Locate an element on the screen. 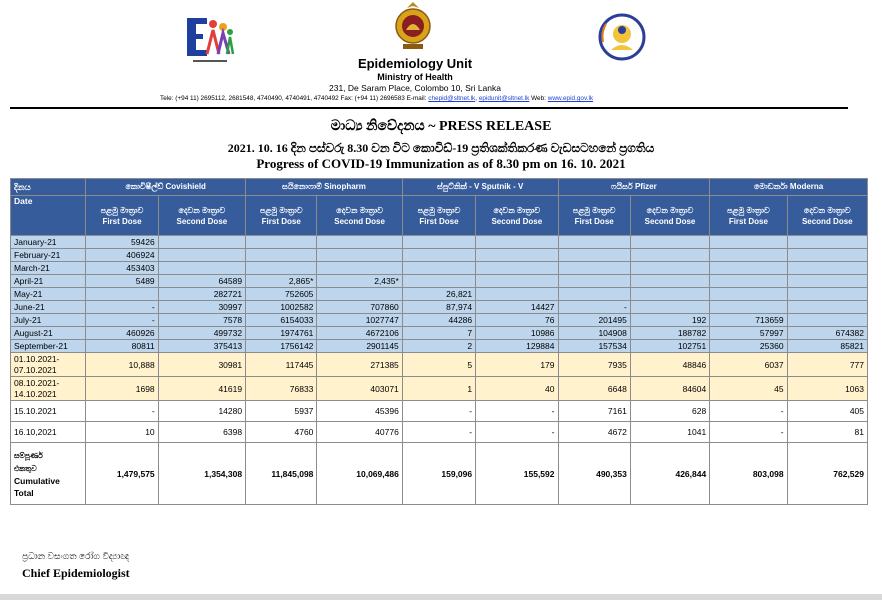 Image resolution: width=882 pixels, height=600 pixels. table-cell: 5937 is located at coordinates (281, 411).